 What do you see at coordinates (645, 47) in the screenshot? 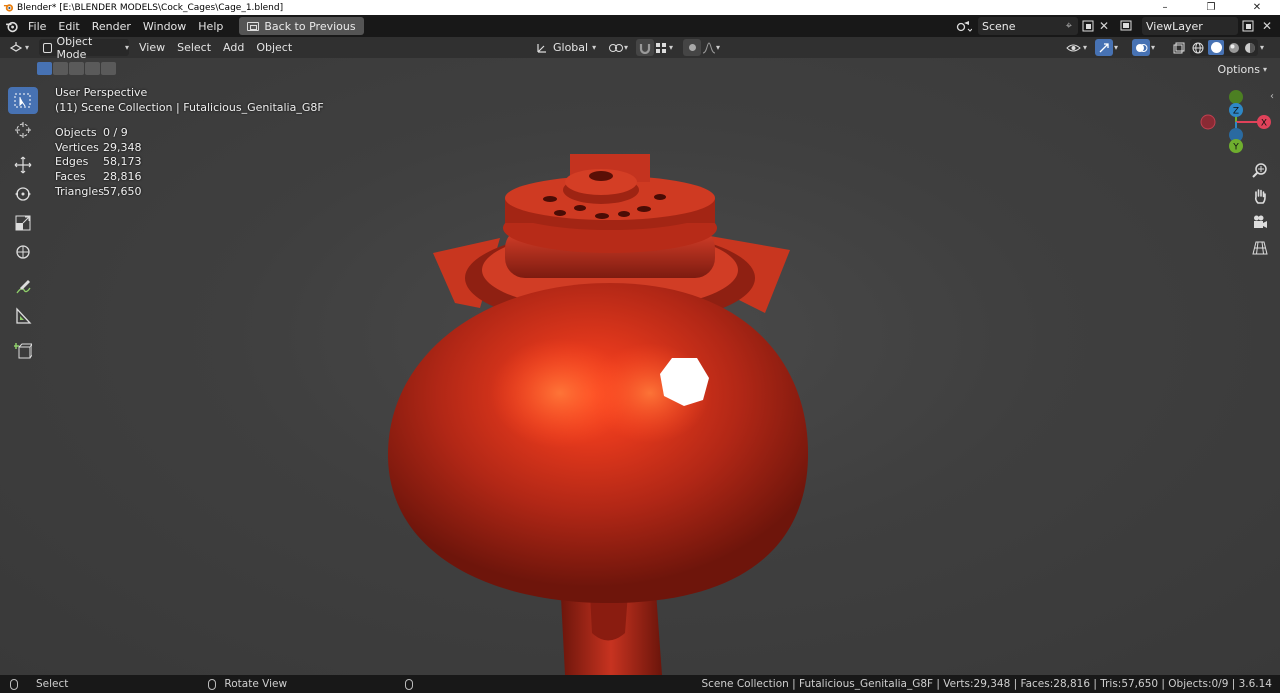
I see `snap-toggle` at bounding box center [645, 47].